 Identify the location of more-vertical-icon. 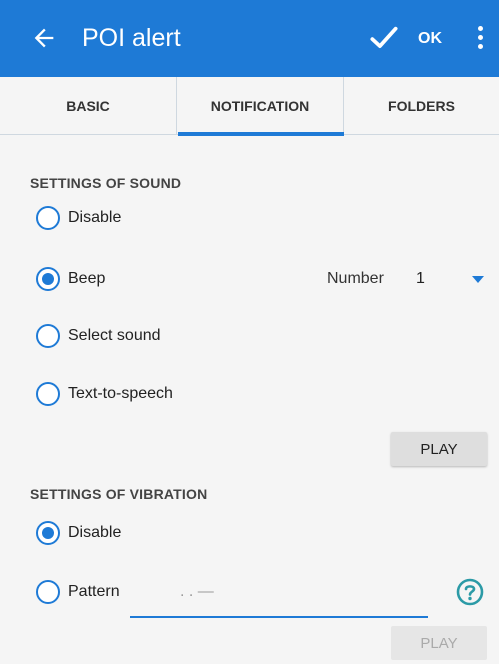
(481, 39).